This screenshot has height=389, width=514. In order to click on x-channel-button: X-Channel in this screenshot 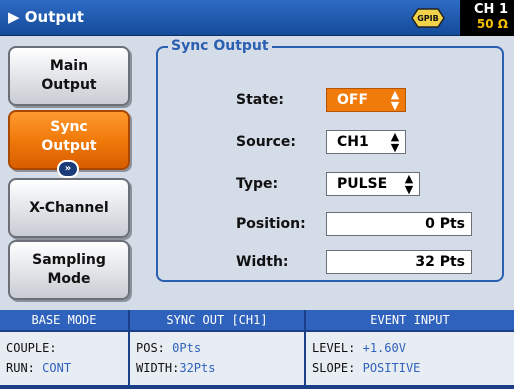, I will do `click(69, 208)`.